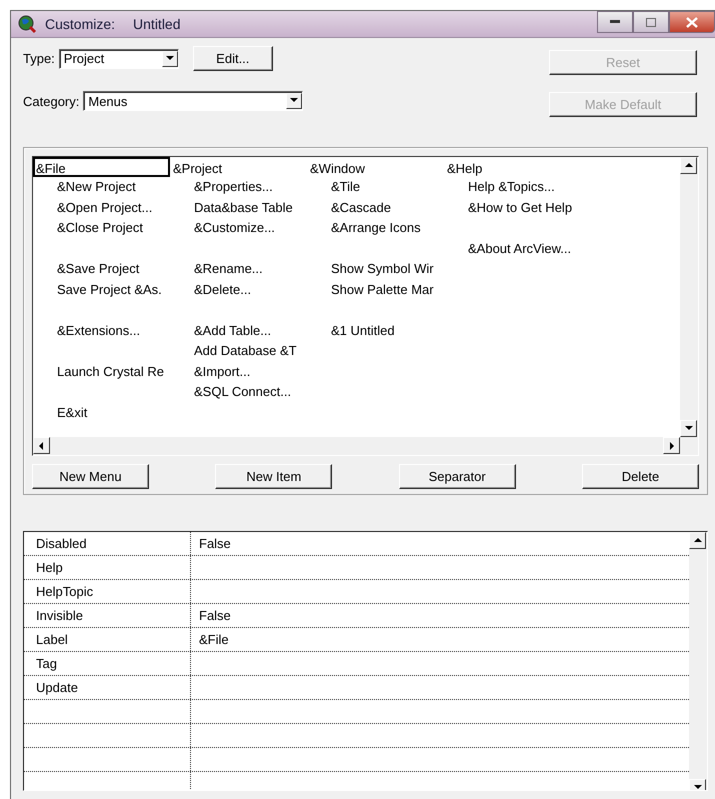 Image resolution: width=715 pixels, height=799 pixels. What do you see at coordinates (51, 101) in the screenshot?
I see `category-label: Category:` at bounding box center [51, 101].